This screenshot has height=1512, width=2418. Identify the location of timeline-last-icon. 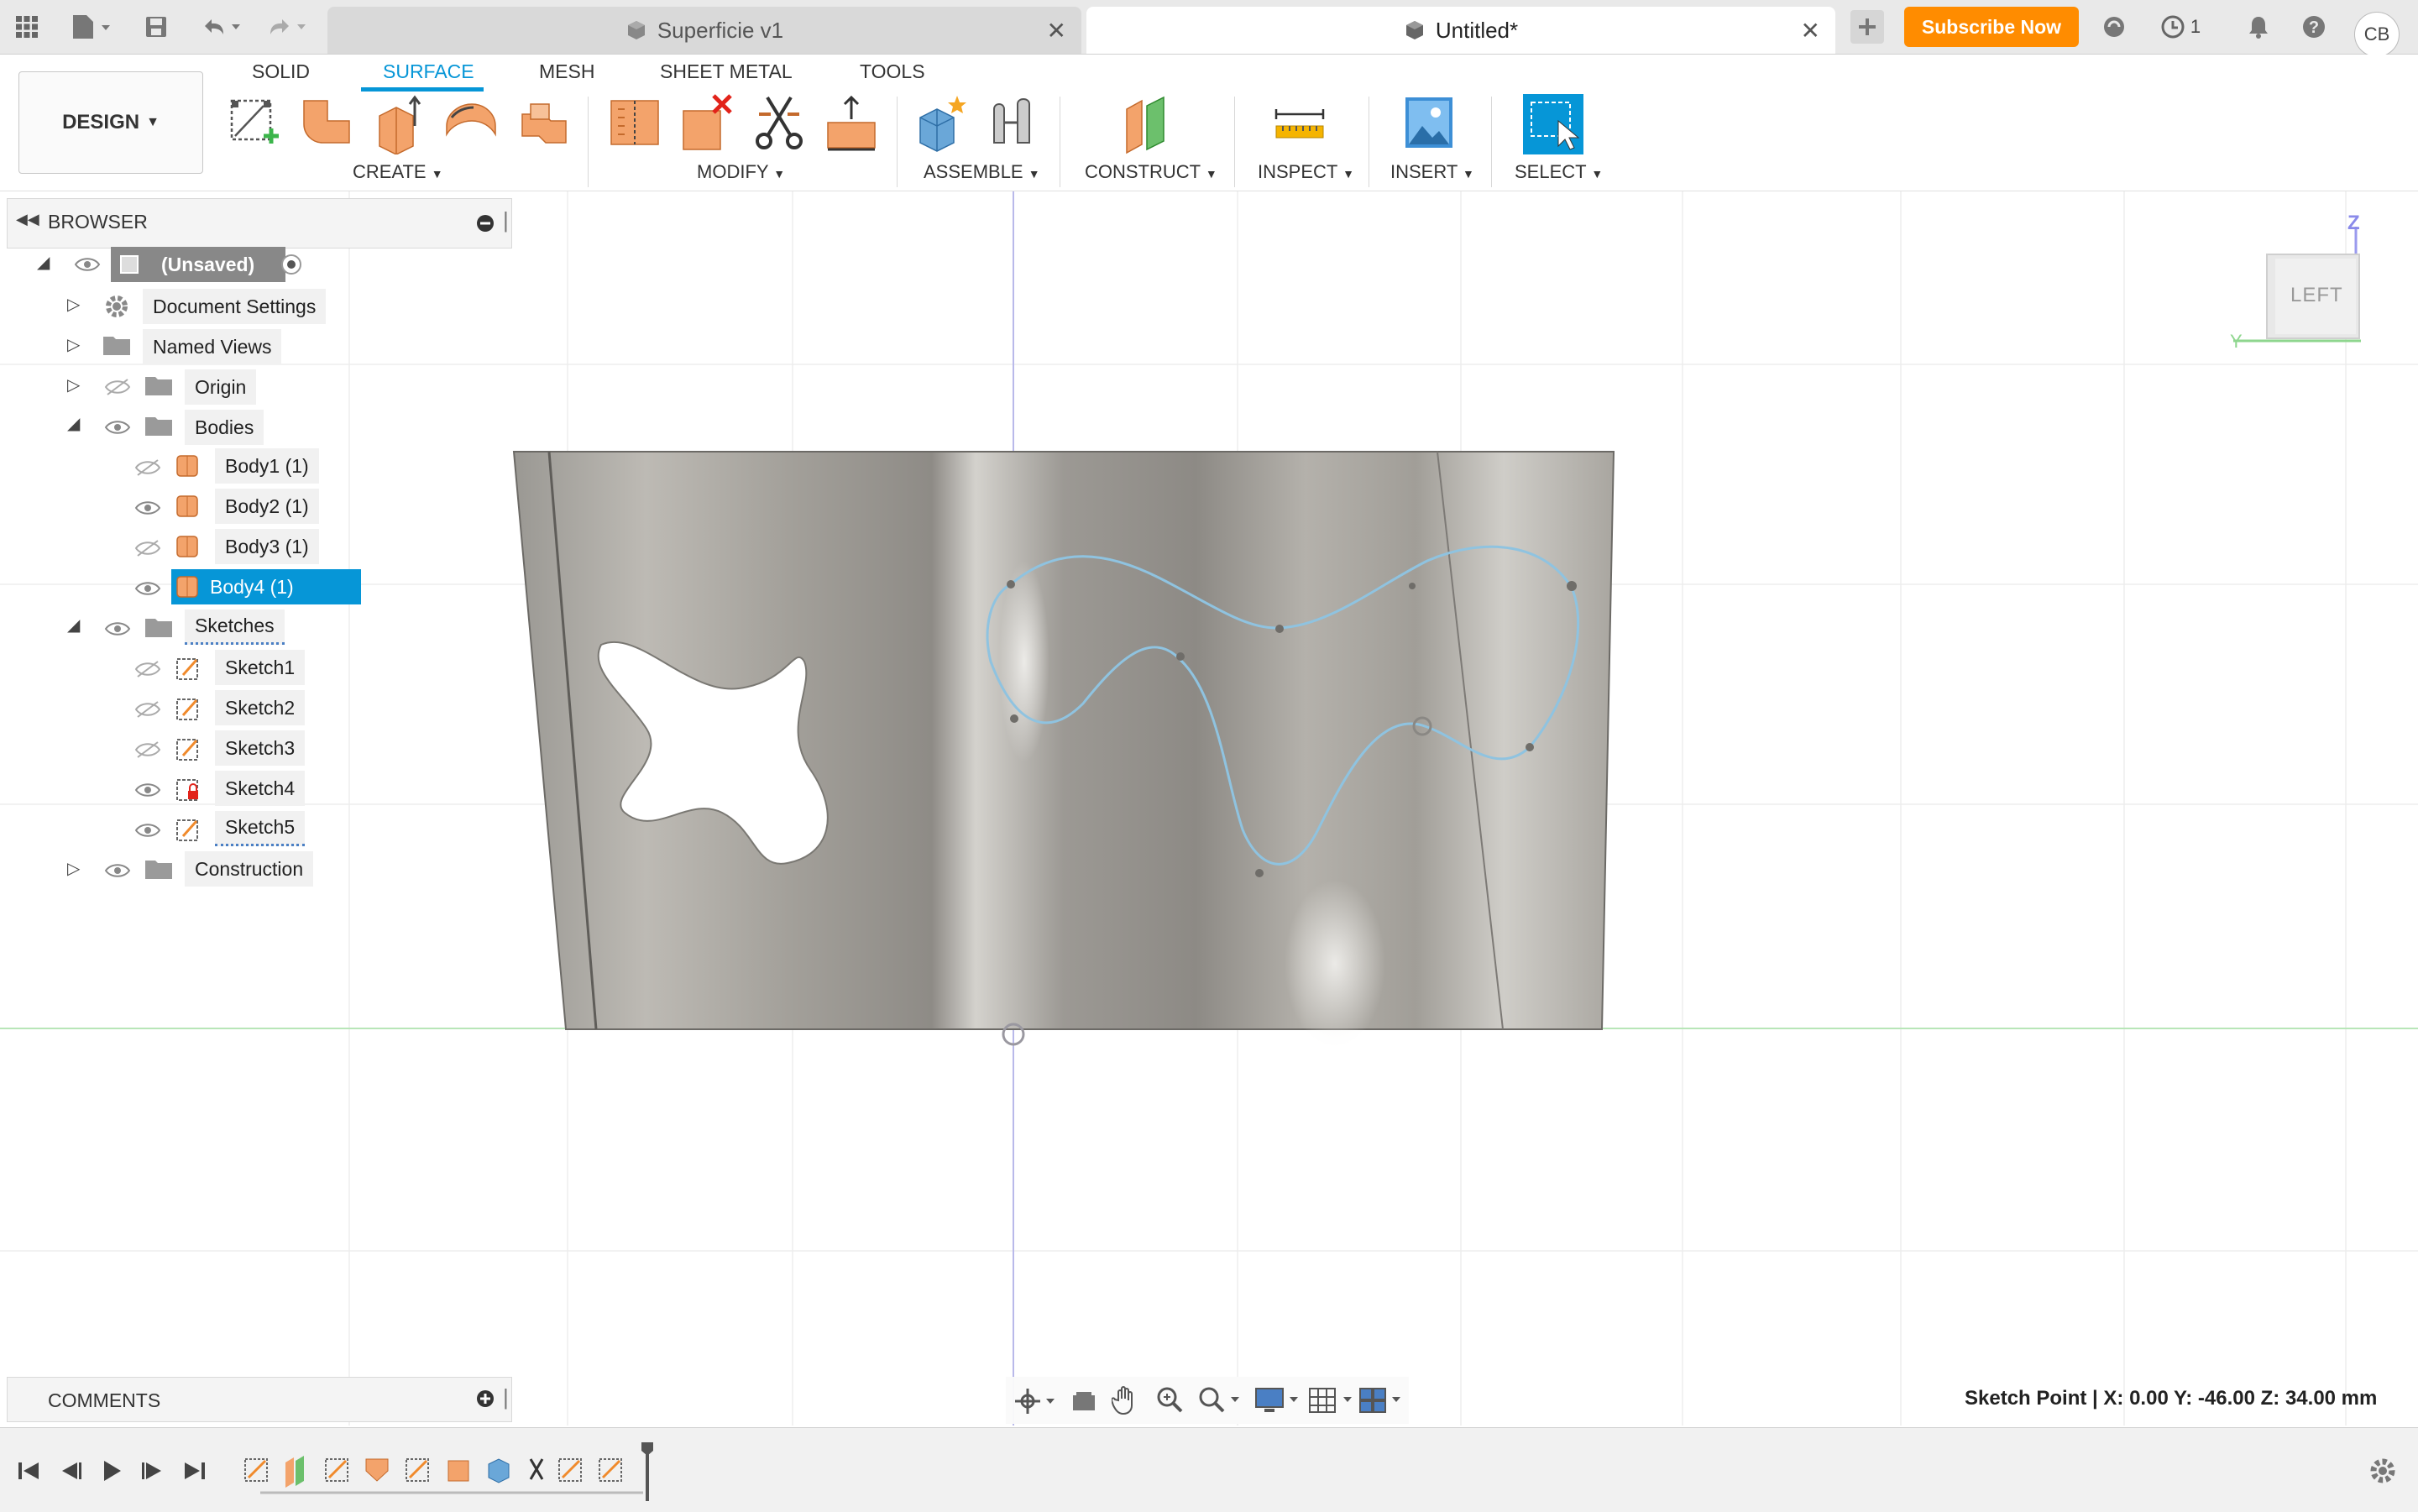
(195, 1471).